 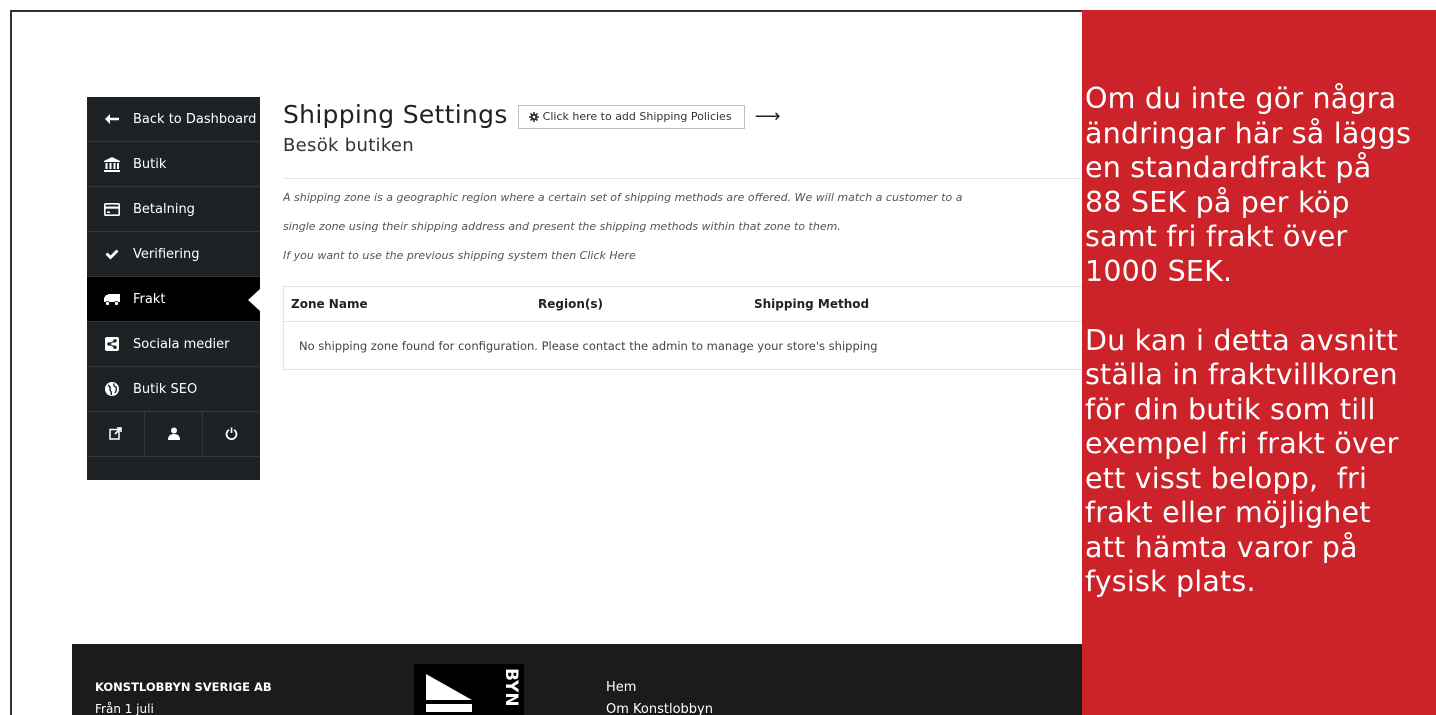 I want to click on column-shipping-method: Shipping Method, so click(x=812, y=304).